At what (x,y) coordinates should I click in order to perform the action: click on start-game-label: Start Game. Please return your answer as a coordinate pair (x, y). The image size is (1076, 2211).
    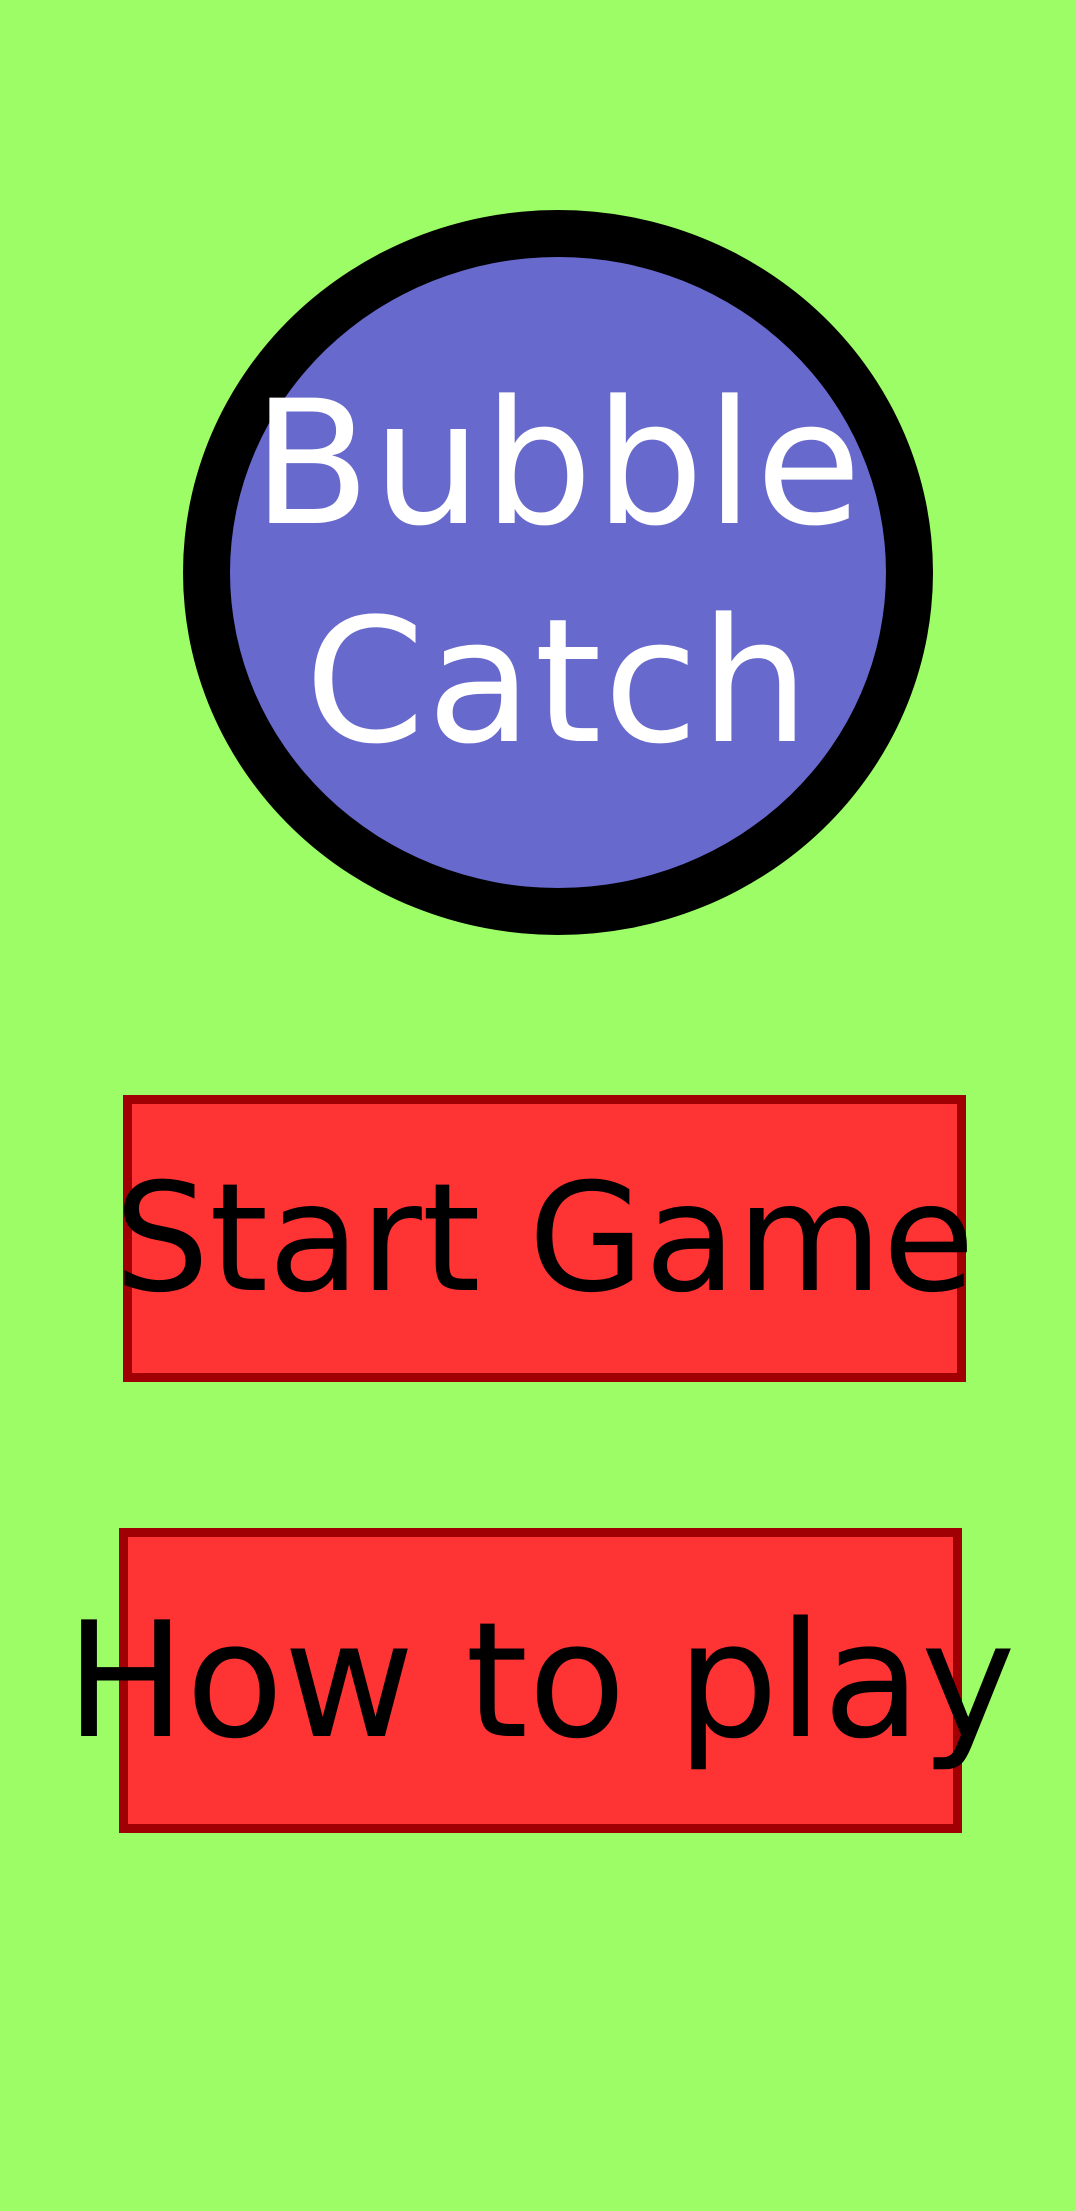
    Looking at the image, I should click on (544, 1238).